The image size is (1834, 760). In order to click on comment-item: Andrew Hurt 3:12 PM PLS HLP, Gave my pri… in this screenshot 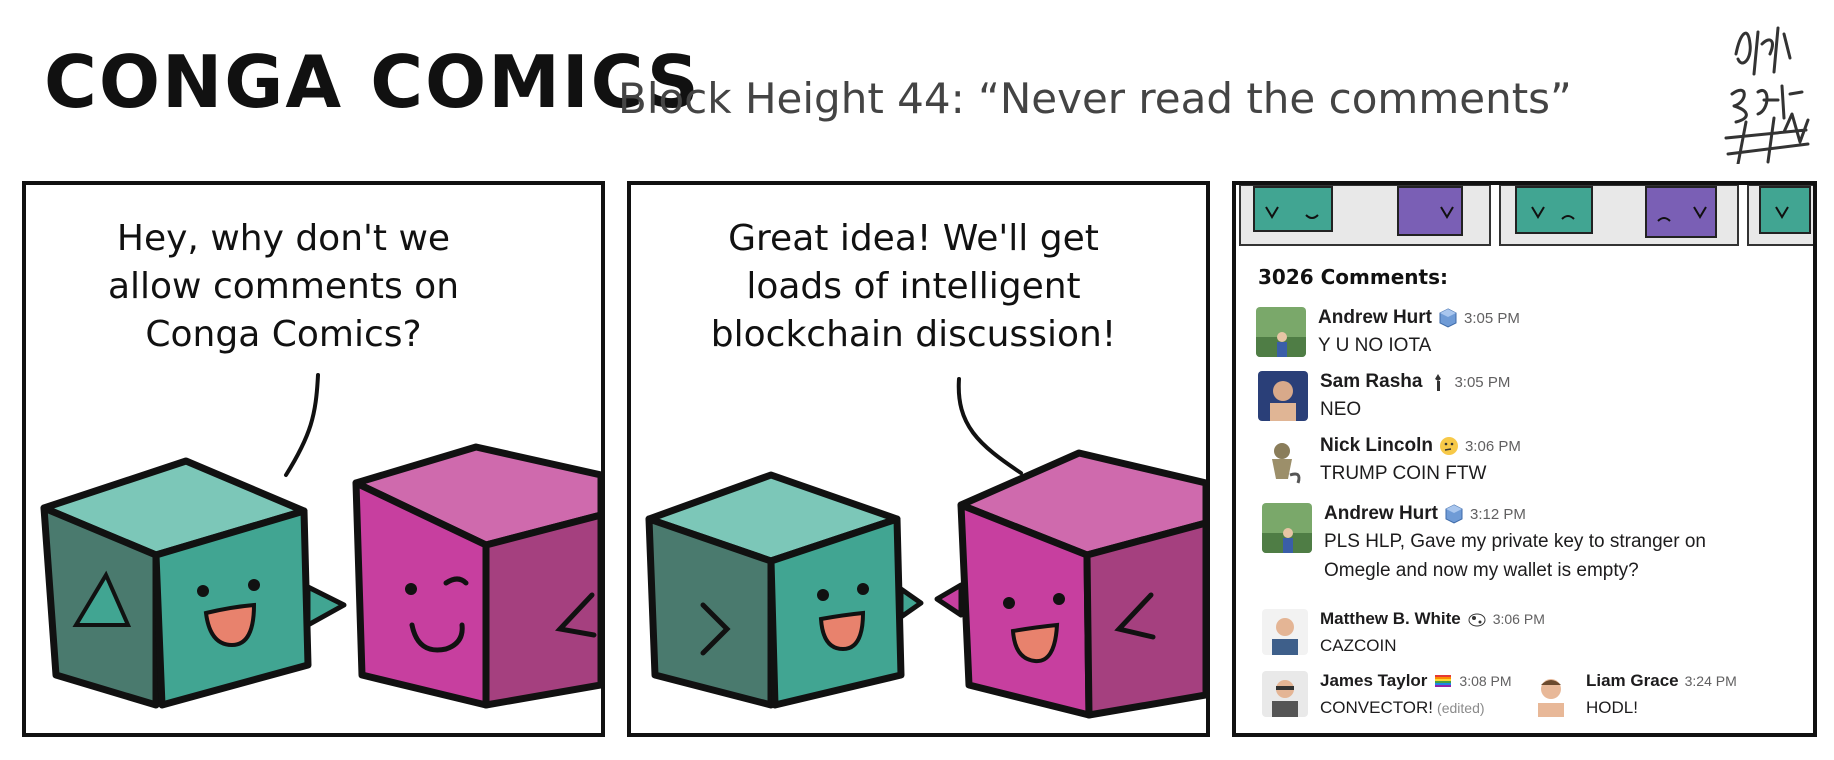, I will do `click(1522, 544)`.